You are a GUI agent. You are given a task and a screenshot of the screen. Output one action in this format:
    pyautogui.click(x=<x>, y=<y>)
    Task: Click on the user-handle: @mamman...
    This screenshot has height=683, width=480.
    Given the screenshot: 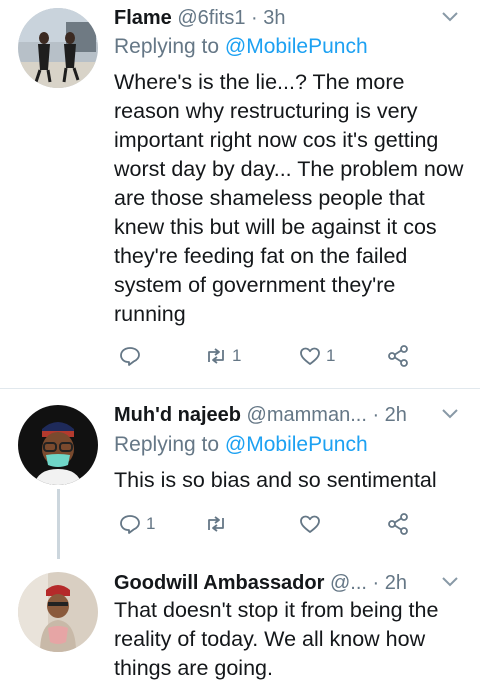 What is the action you would take?
    pyautogui.click(x=307, y=415)
    